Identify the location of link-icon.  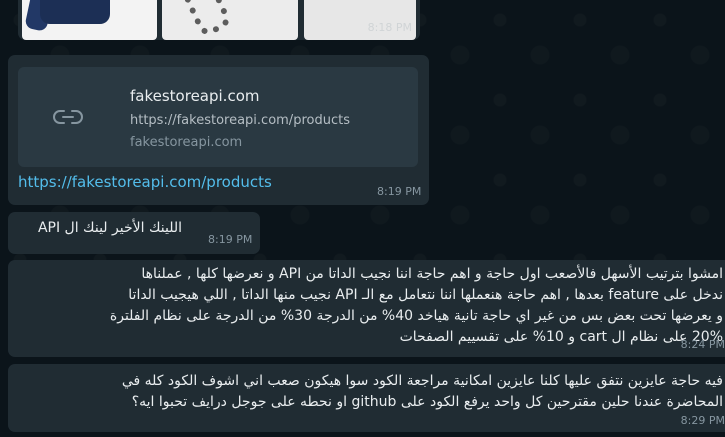
(68, 117).